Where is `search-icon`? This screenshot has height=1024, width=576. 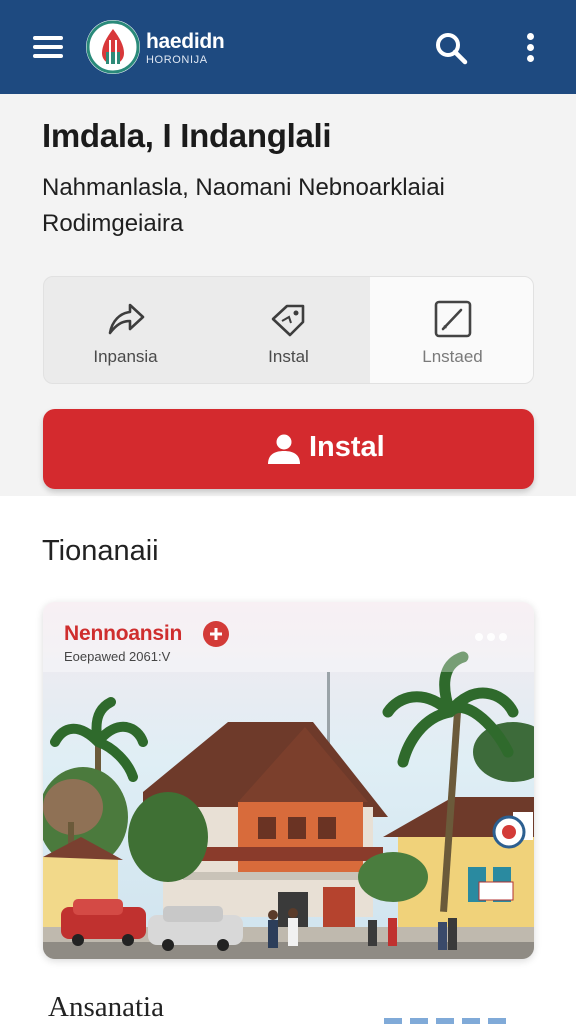 search-icon is located at coordinates (451, 48).